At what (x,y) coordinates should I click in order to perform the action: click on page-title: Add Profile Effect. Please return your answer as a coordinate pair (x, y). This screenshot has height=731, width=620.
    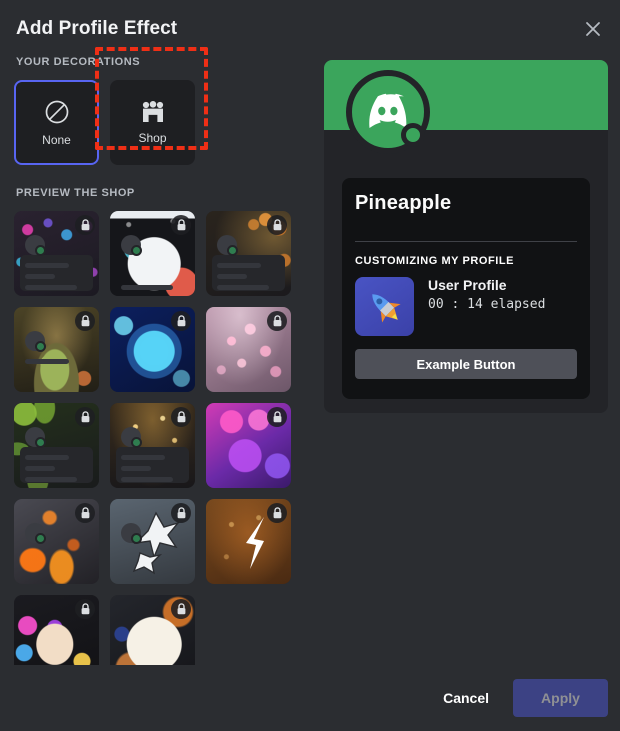
    Looking at the image, I should click on (97, 28).